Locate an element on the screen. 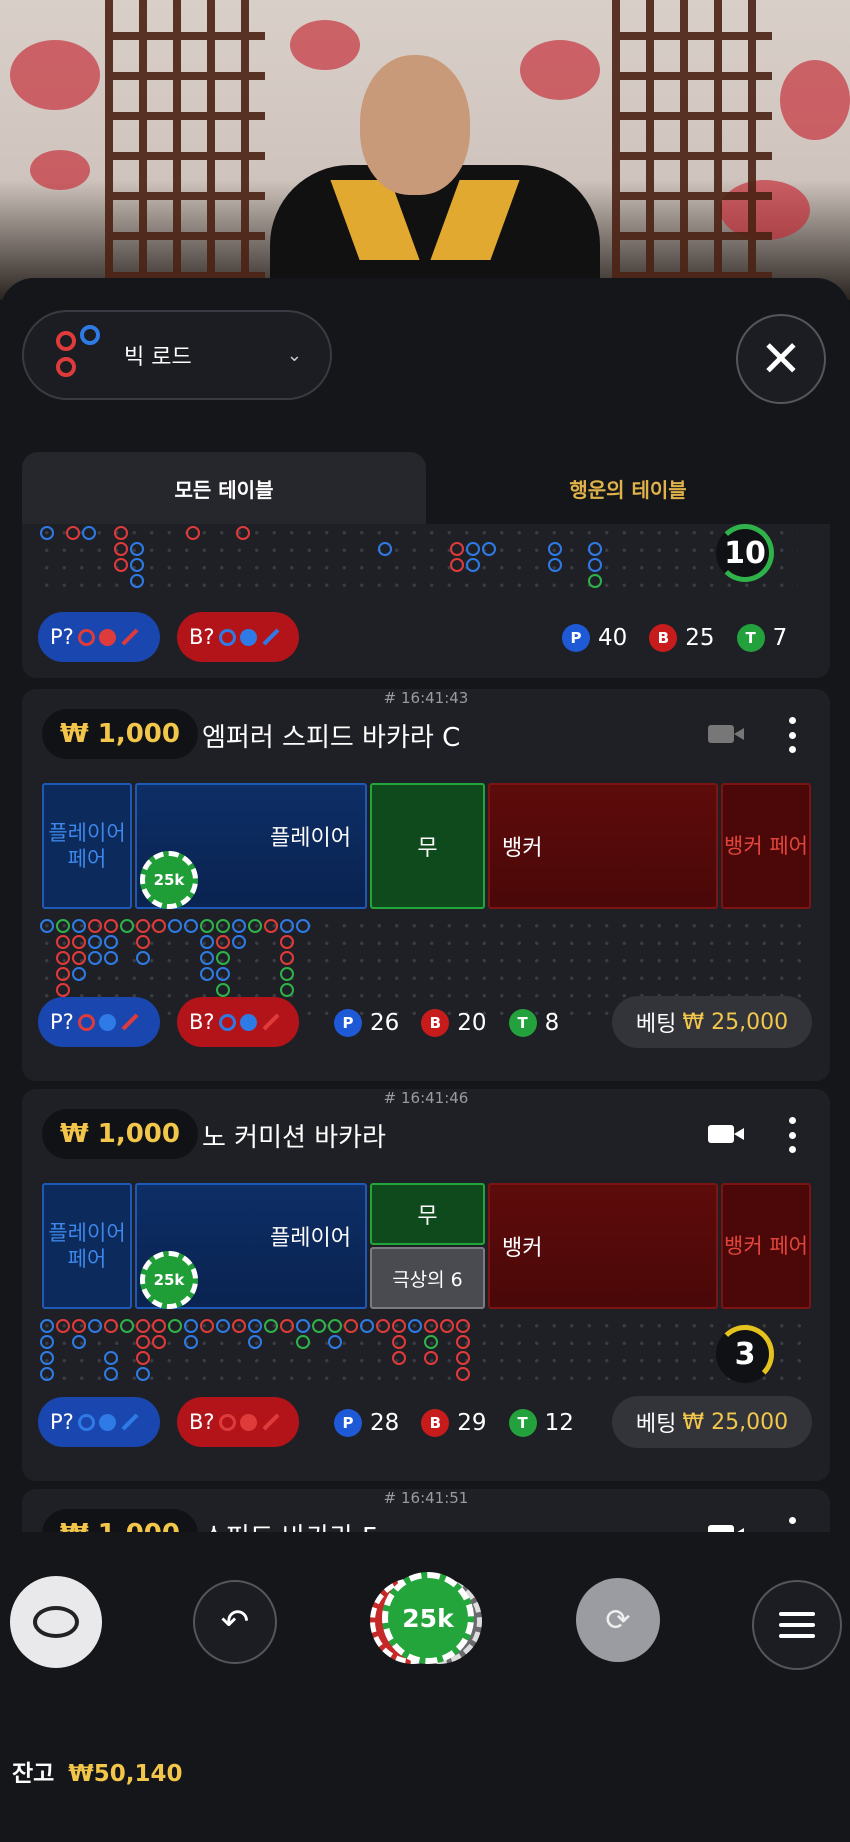 The height and width of the screenshot is (1842, 850). road-view-selector: 빅 로드 ⌄ is located at coordinates (177, 355).